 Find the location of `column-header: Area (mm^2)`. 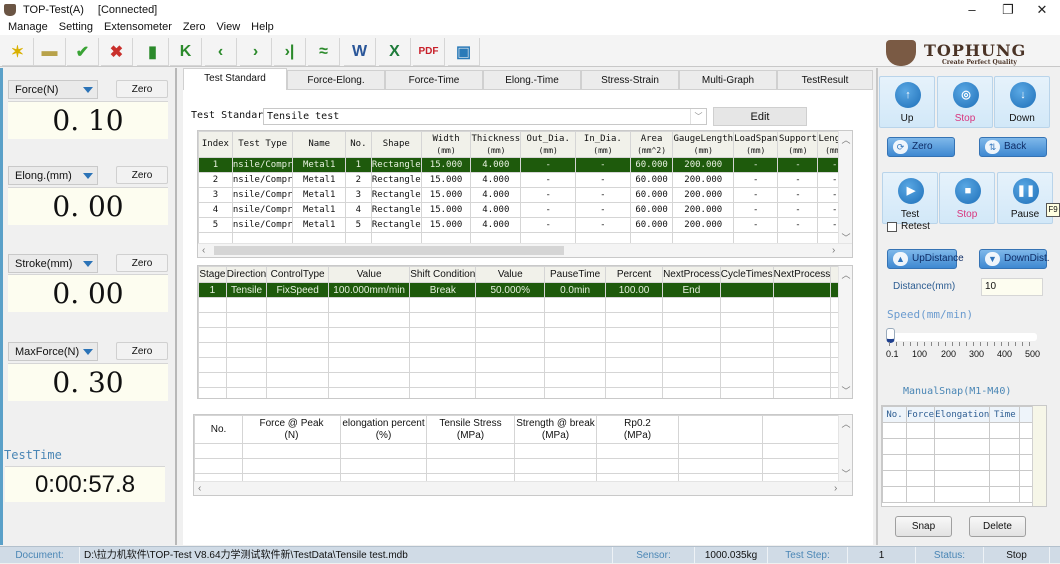

column-header: Area (mm^2) is located at coordinates (651, 144).